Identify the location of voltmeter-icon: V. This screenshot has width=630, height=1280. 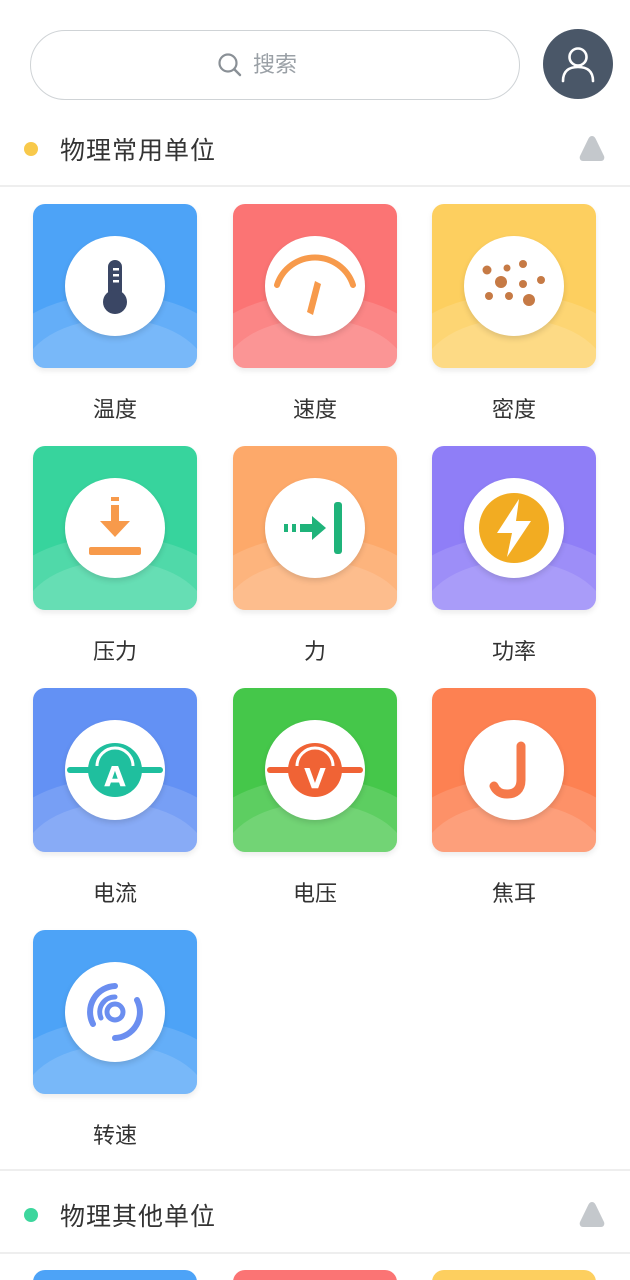
(315, 770).